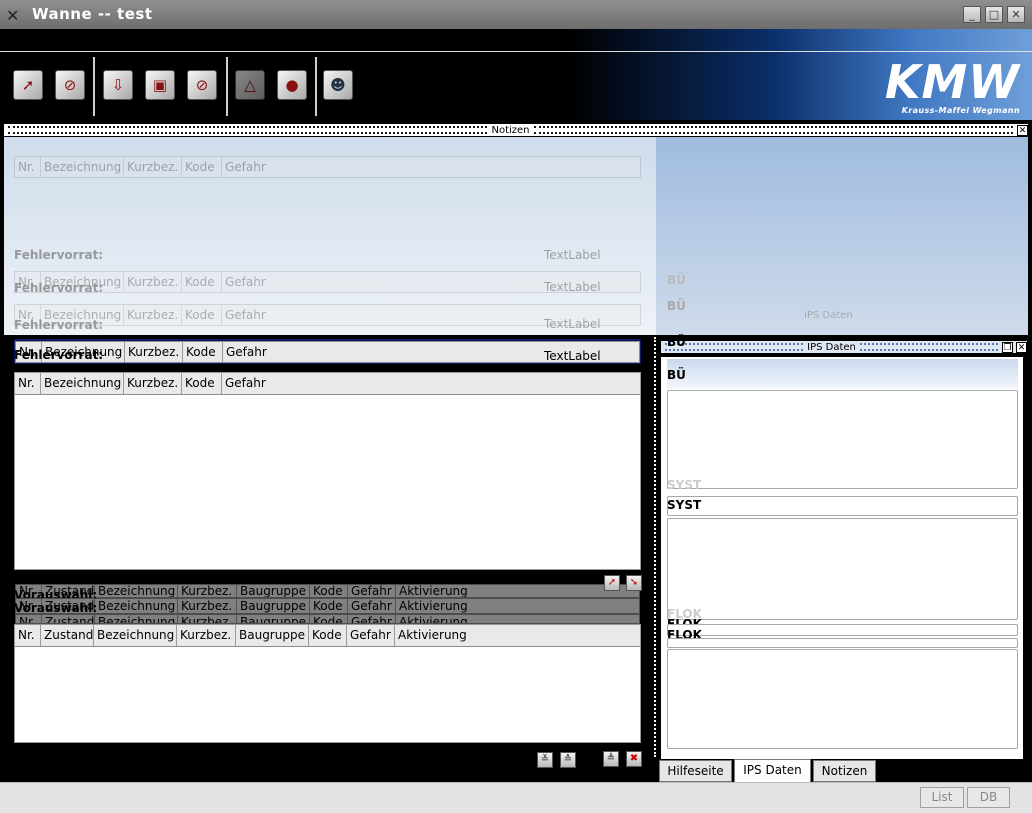  Describe the element at coordinates (510, 130) in the screenshot. I see `notizen-dock-title: Notizen` at that location.